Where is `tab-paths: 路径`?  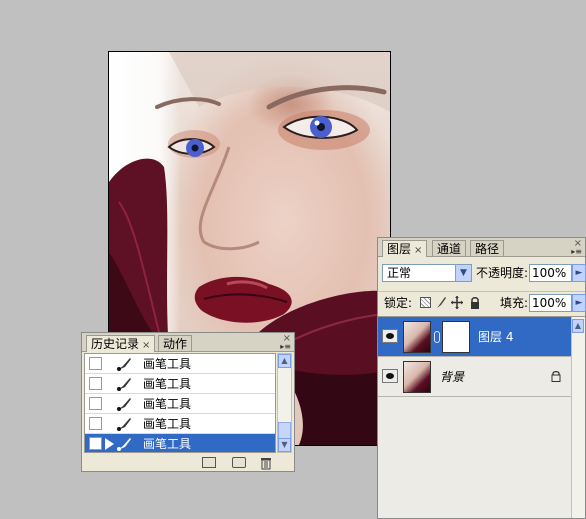 tab-paths: 路径 is located at coordinates (487, 248).